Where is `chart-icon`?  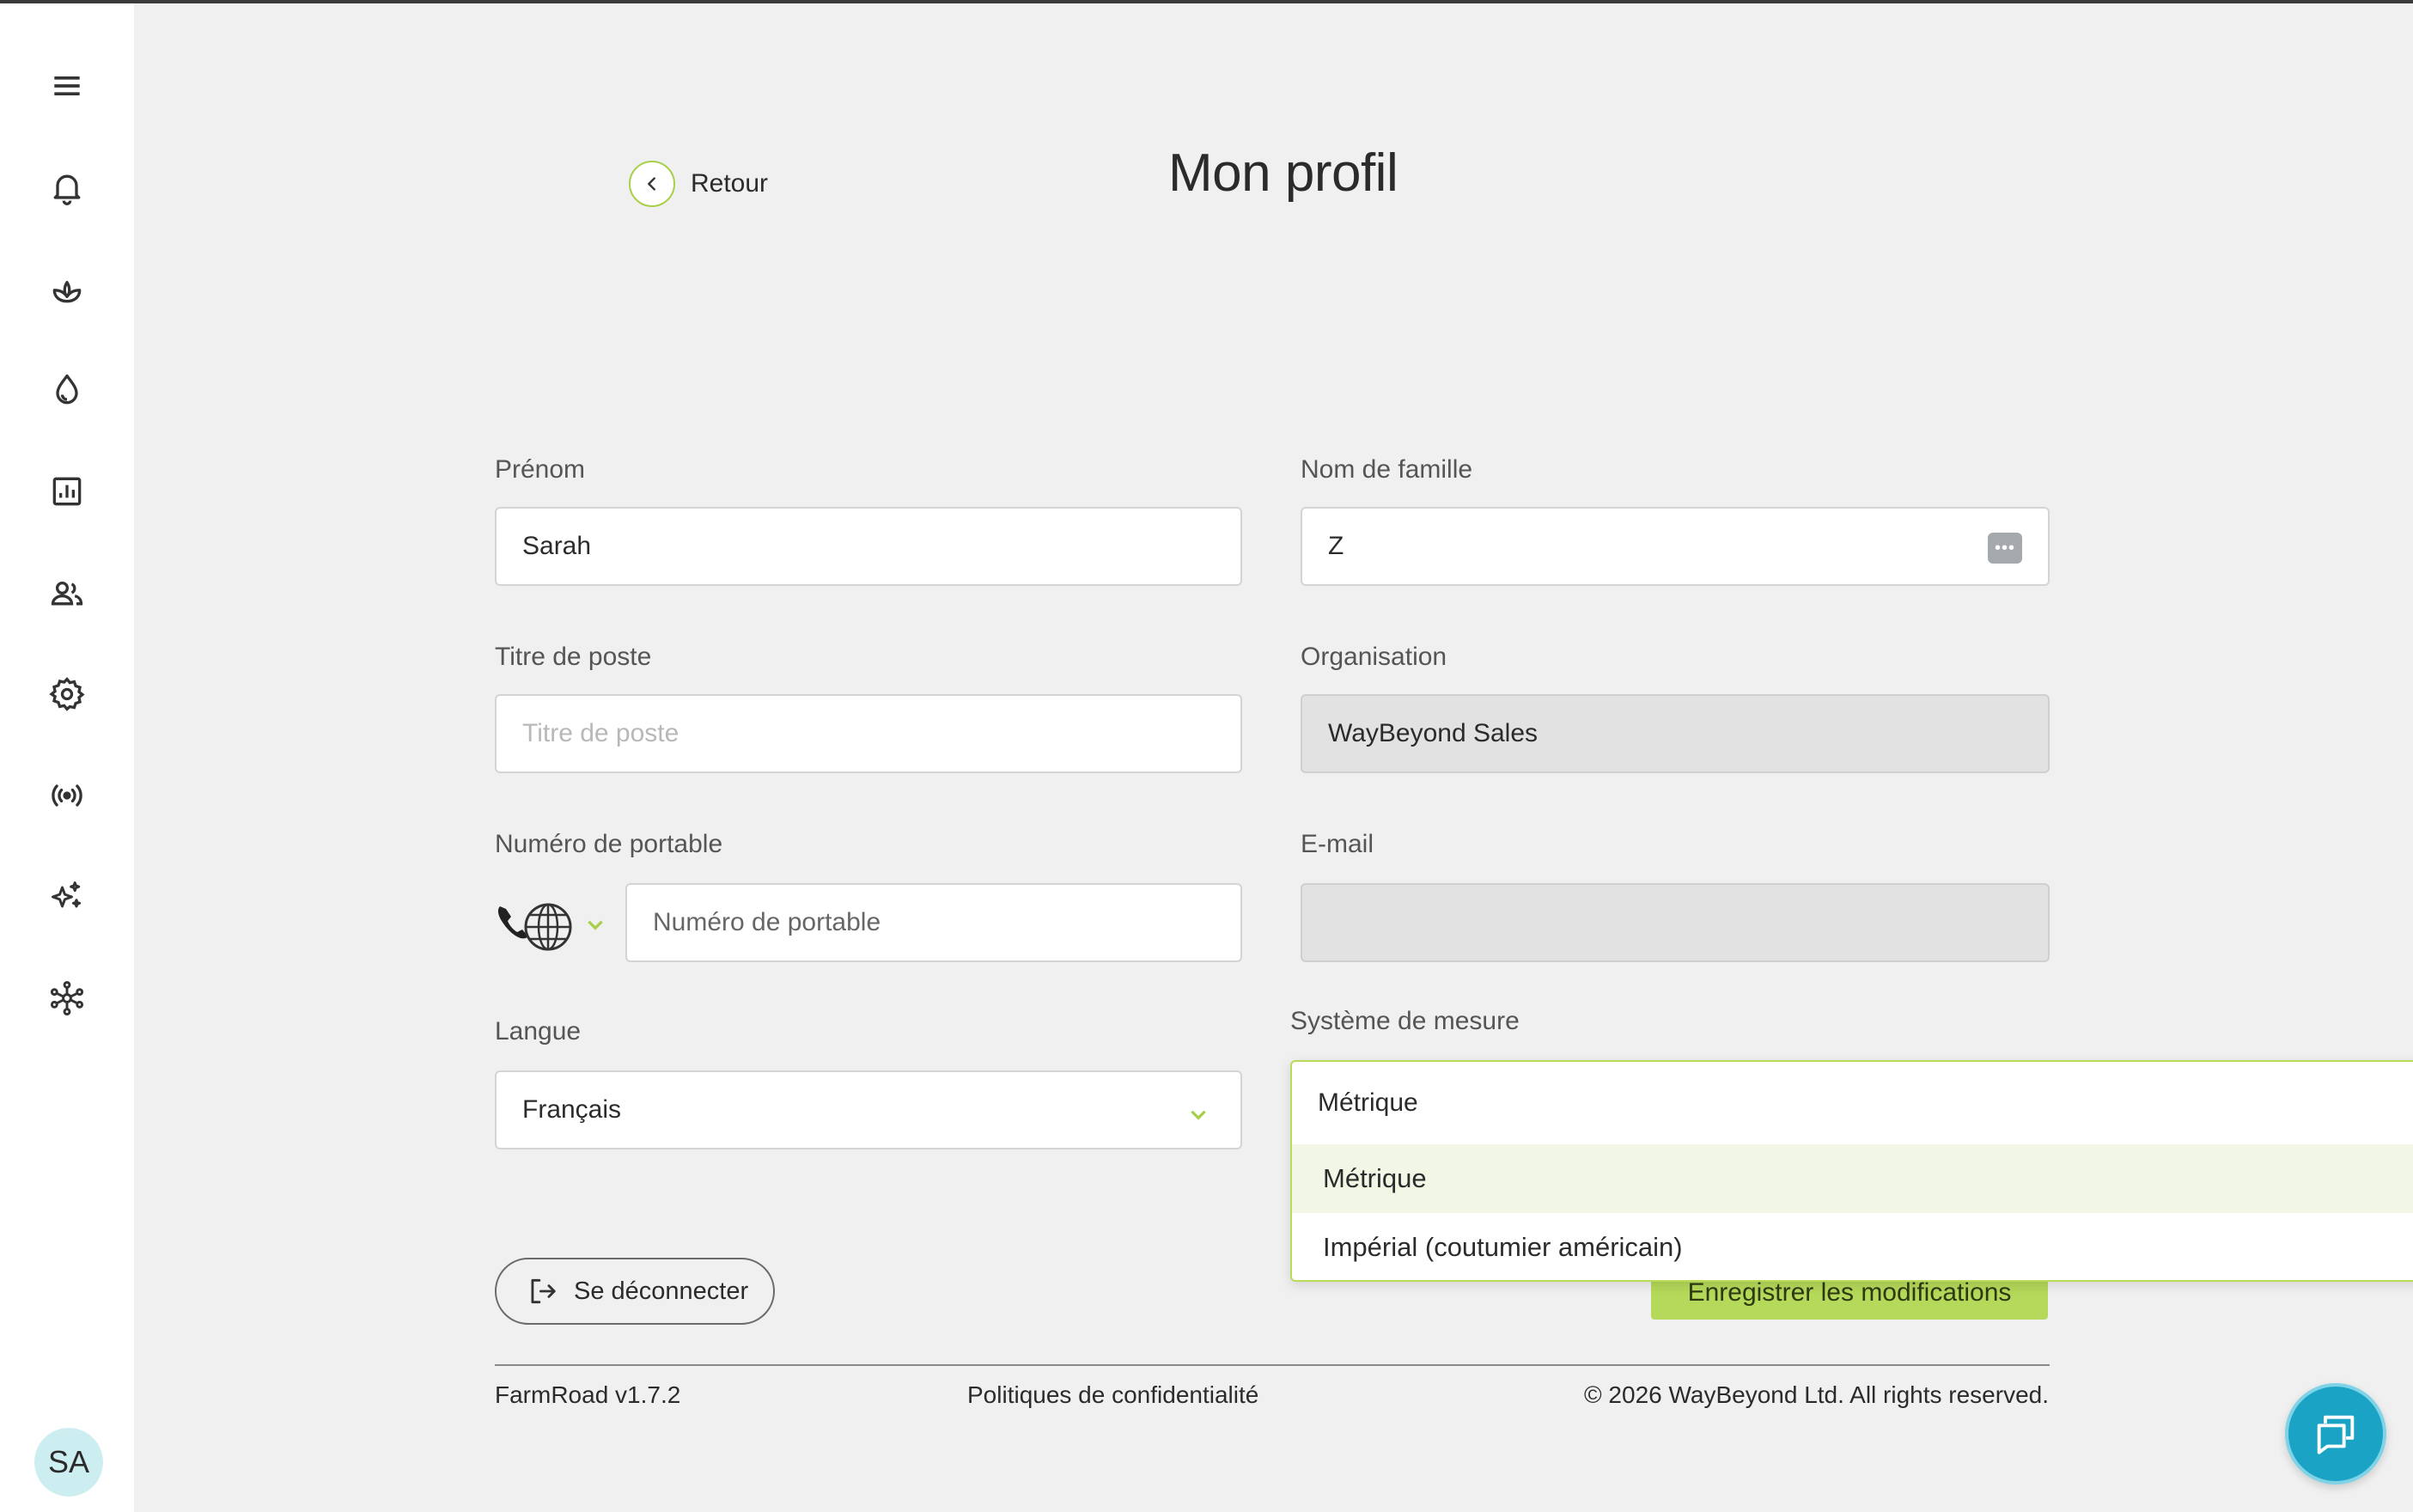
chart-icon is located at coordinates (67, 492).